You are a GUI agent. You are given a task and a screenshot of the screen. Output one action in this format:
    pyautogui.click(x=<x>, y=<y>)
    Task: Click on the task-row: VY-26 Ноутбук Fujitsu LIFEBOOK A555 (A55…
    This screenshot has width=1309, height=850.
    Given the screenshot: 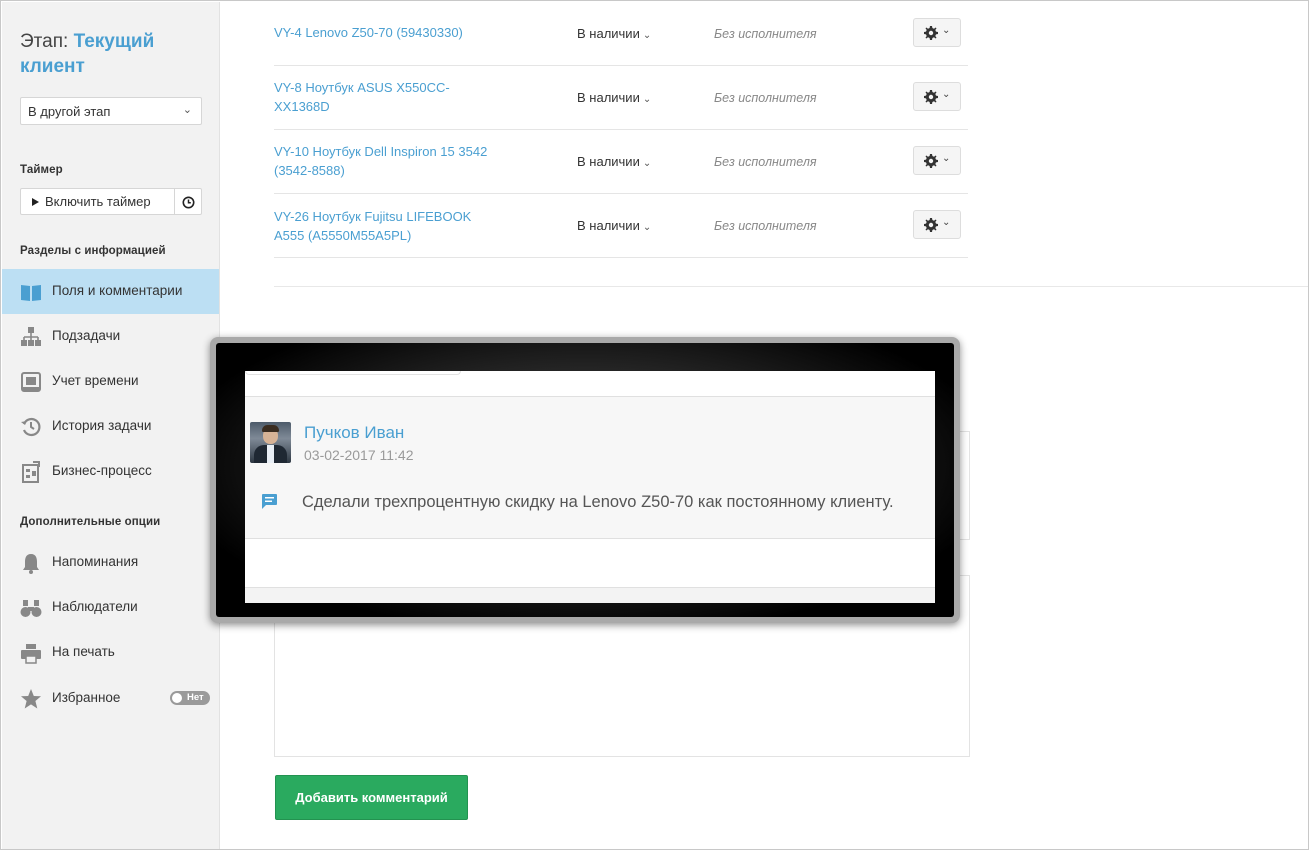 What is the action you would take?
    pyautogui.click(x=621, y=226)
    